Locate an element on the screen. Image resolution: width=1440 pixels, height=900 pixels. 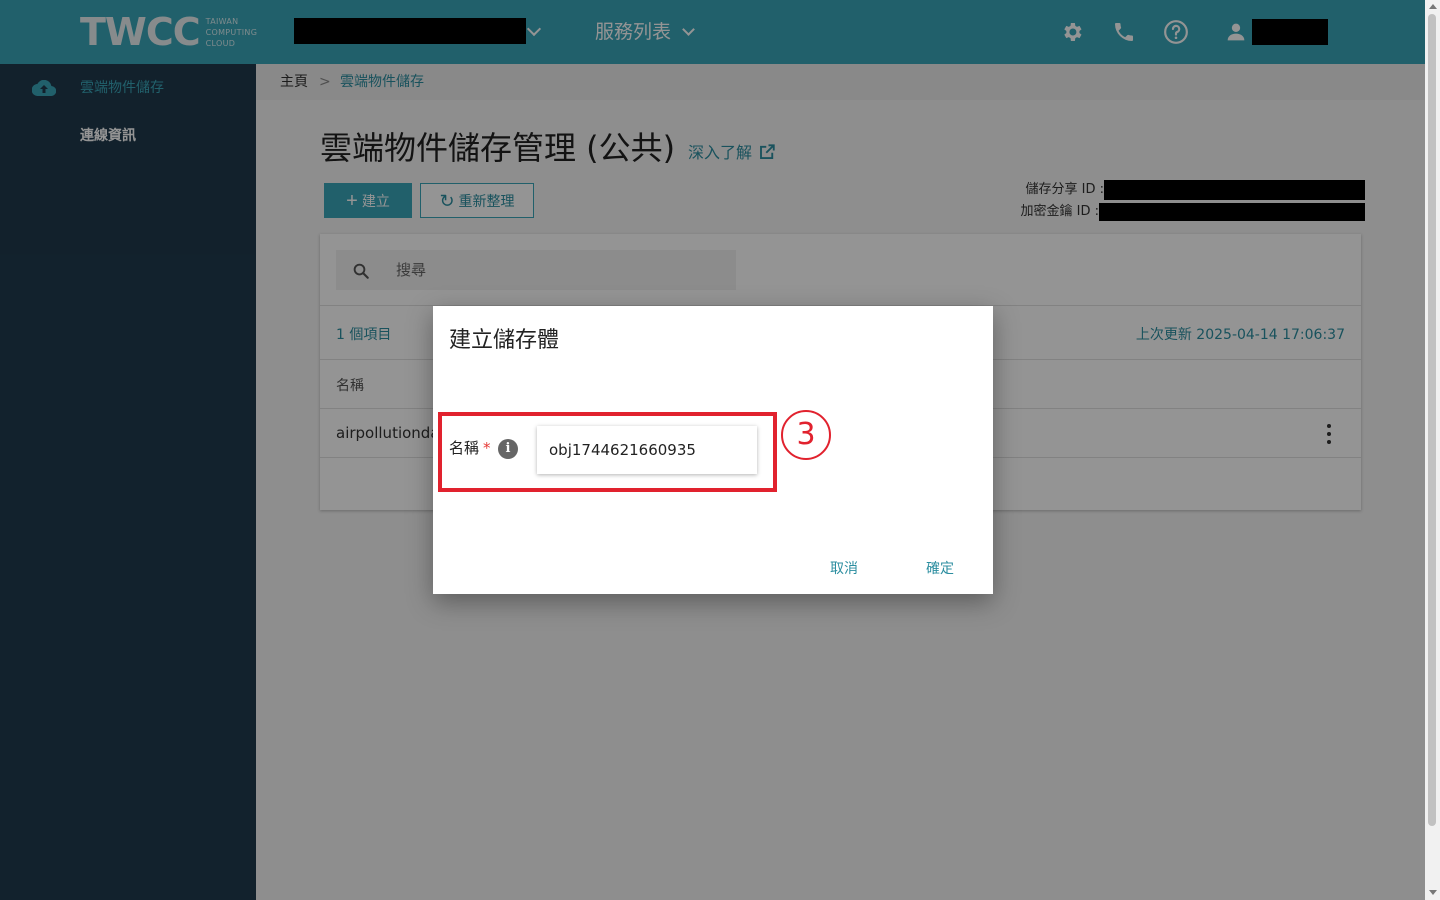
annotation-step-marker: 3 is located at coordinates (806, 435).